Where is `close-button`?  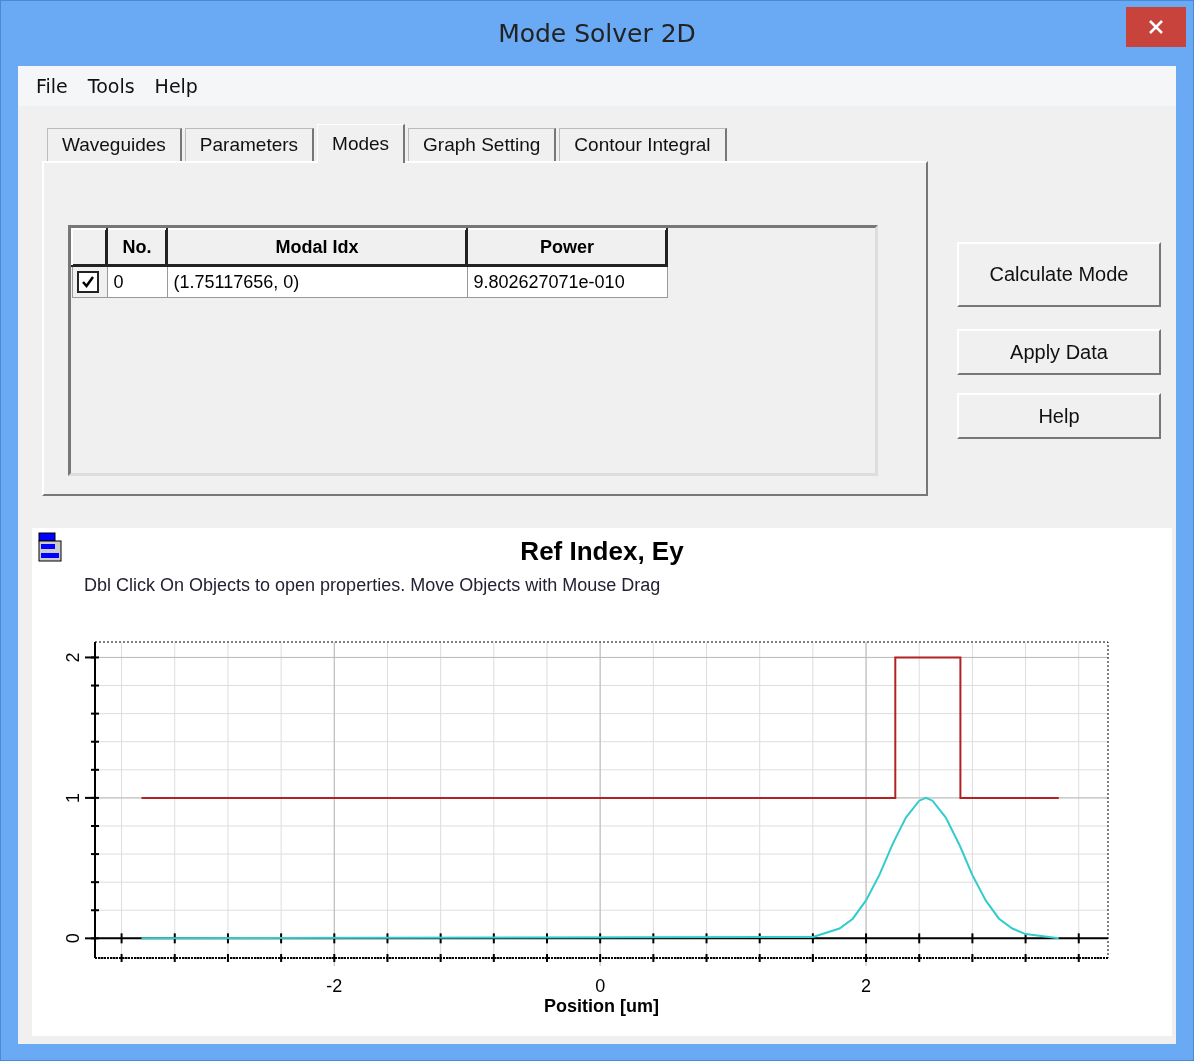 close-button is located at coordinates (1156, 27).